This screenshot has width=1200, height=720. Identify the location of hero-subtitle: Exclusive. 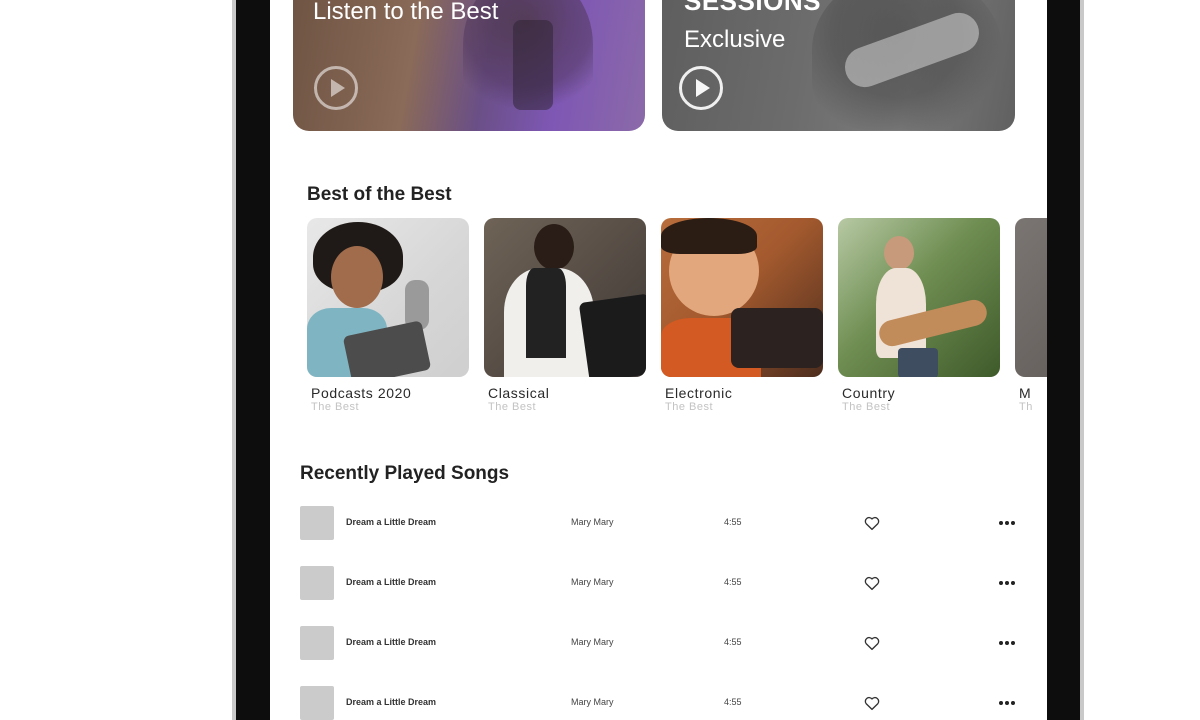
(735, 39).